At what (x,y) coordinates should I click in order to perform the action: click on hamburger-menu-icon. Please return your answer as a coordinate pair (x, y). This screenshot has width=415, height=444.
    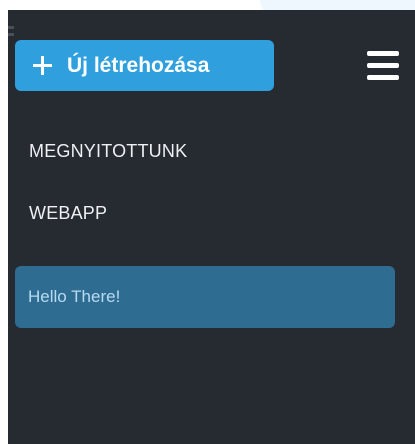
    Looking at the image, I should click on (384, 66).